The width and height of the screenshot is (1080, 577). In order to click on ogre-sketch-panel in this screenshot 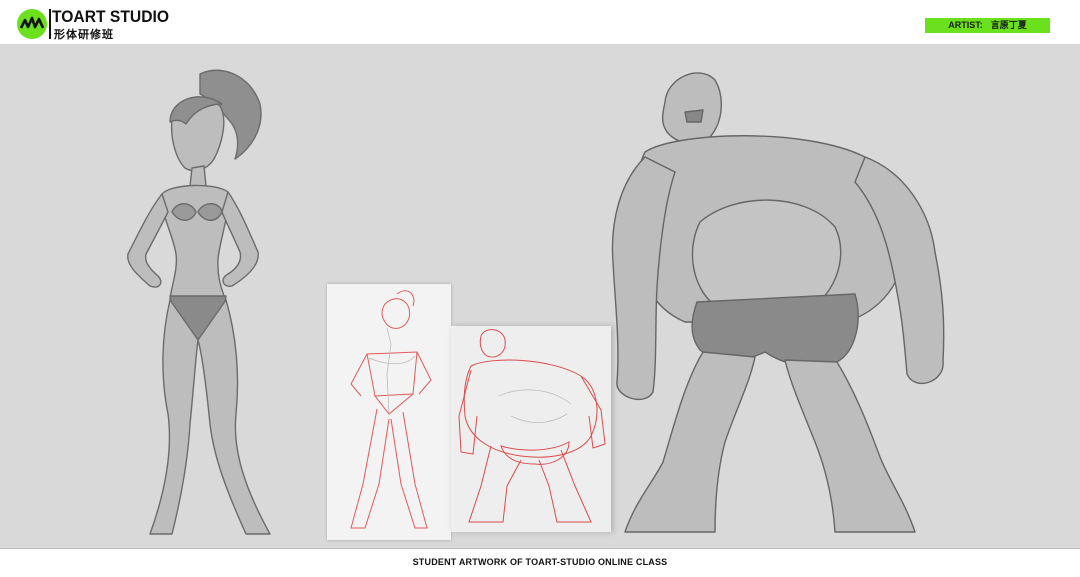, I will do `click(531, 429)`.